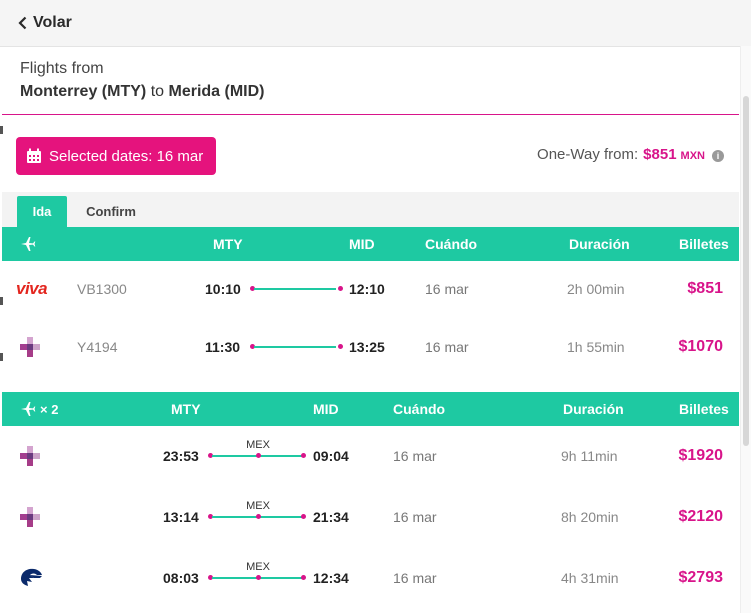 The width and height of the screenshot is (751, 613). I want to click on depart-time: 11:30, so click(223, 347).